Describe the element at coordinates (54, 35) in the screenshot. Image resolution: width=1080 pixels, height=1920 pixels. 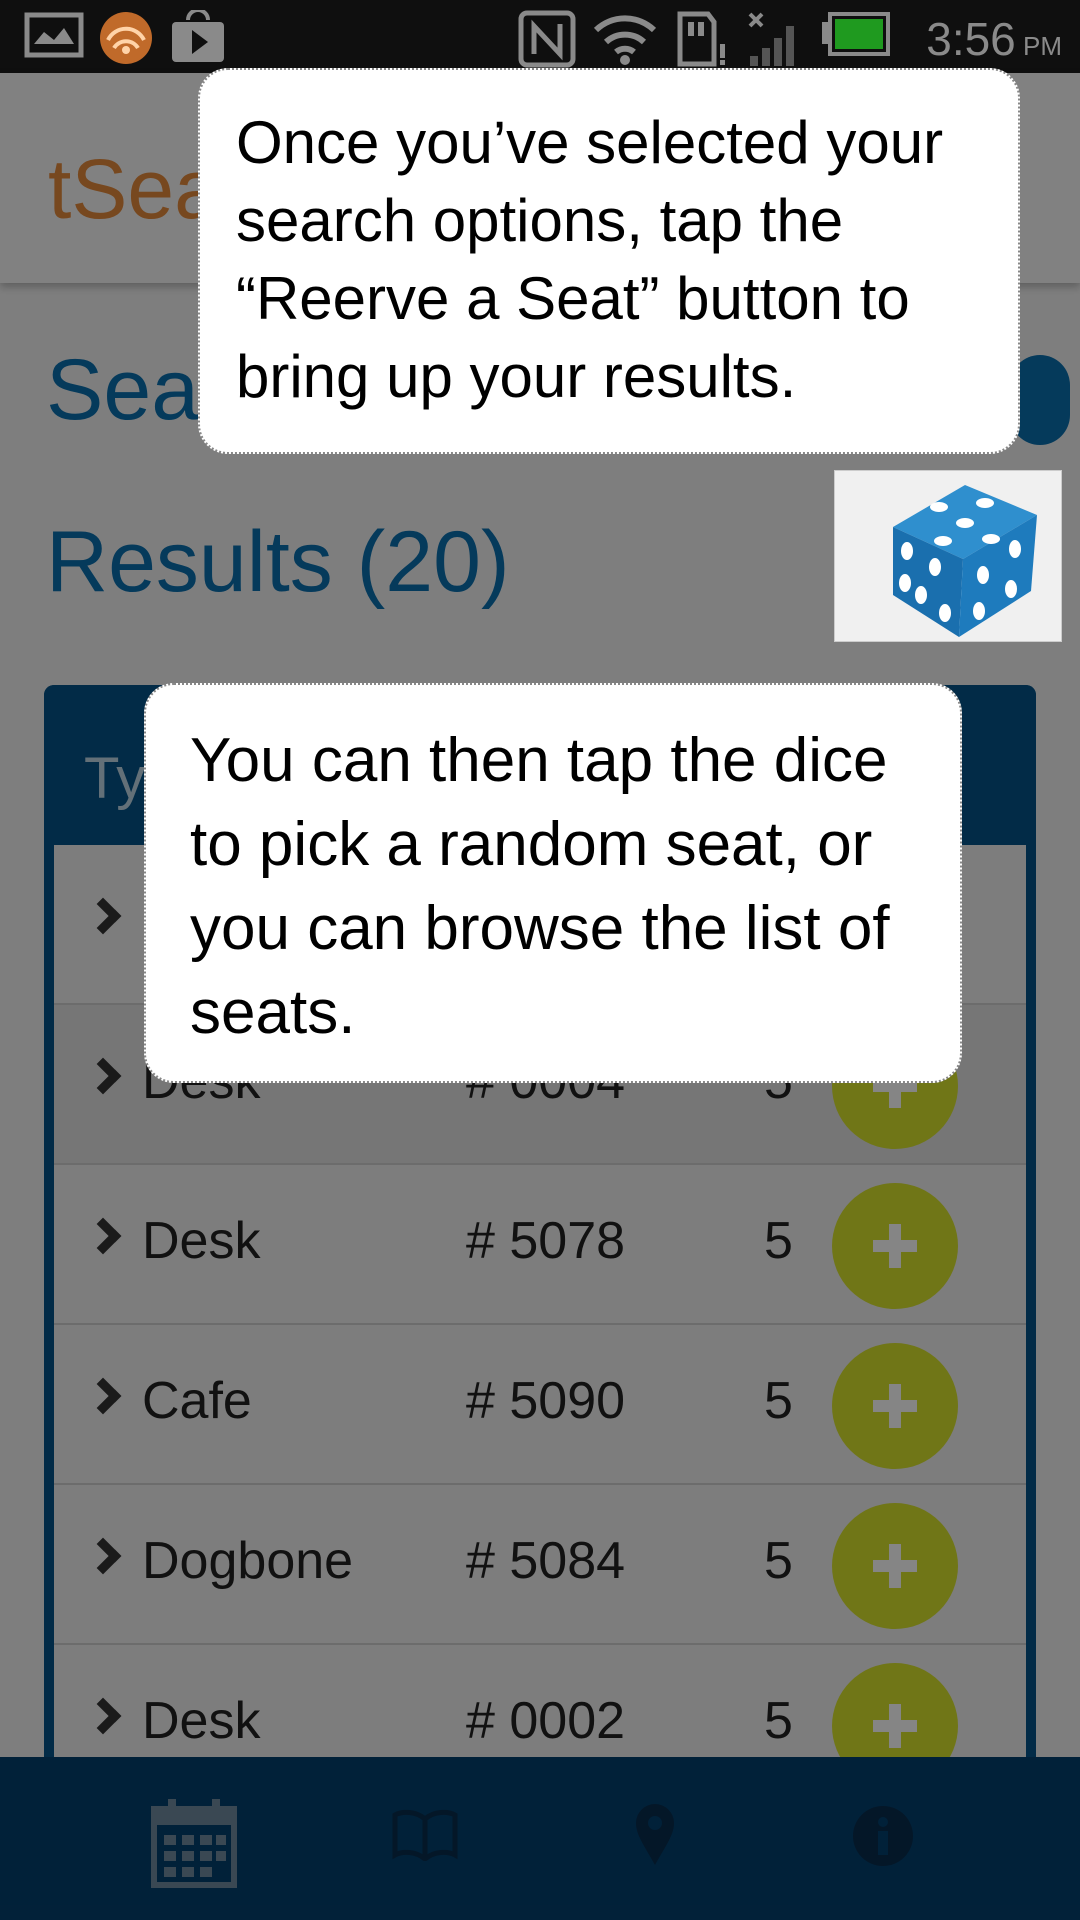
I see `photo-icon` at that location.